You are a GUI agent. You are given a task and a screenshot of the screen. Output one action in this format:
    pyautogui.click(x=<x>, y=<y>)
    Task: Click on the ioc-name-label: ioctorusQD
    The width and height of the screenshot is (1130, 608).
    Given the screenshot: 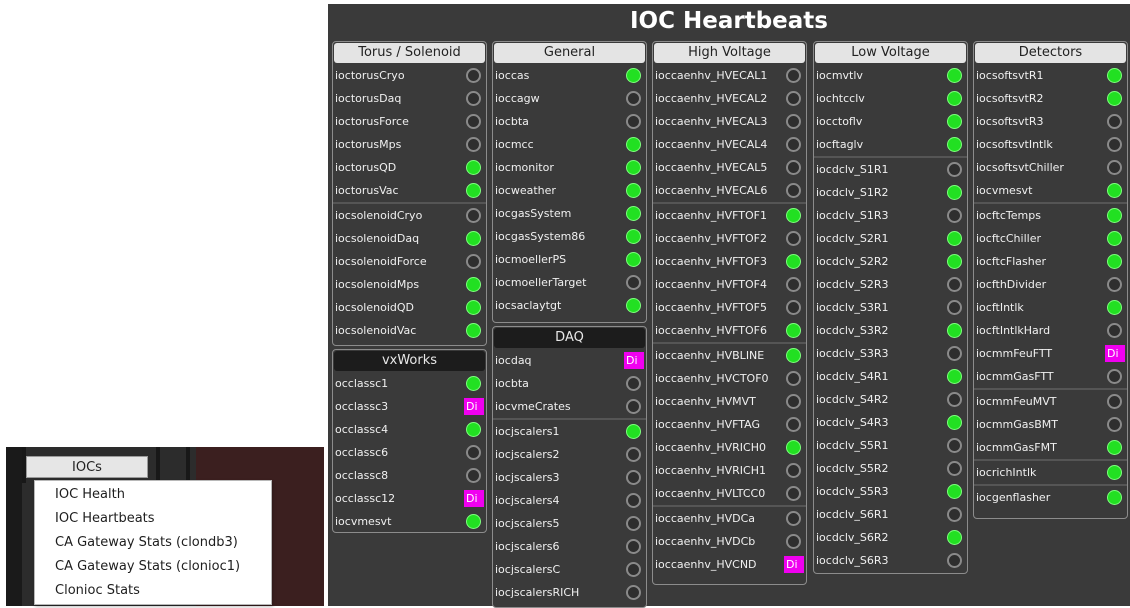 What is the action you would take?
    pyautogui.click(x=366, y=167)
    